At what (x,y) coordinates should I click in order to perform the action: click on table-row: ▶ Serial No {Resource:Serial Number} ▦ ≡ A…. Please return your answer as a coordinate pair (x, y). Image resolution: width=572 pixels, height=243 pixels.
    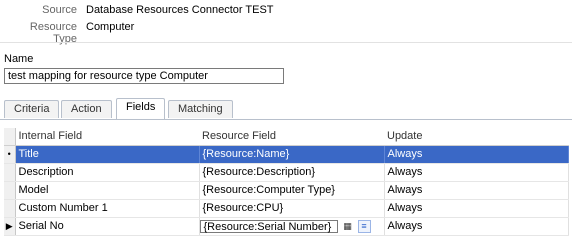
    Looking at the image, I should click on (286, 226).